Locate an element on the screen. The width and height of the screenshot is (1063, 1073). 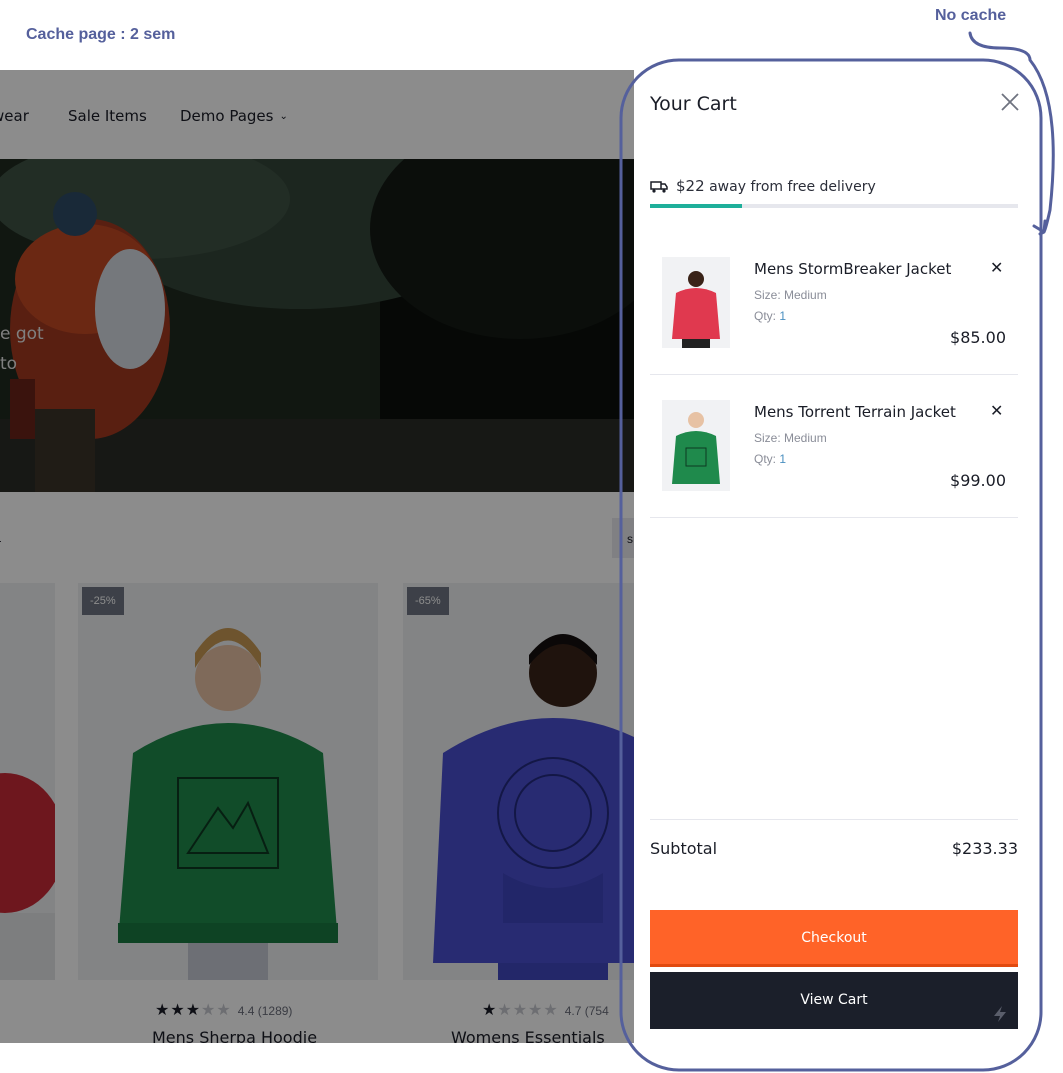
subtotal-divider is located at coordinates (834, 819).